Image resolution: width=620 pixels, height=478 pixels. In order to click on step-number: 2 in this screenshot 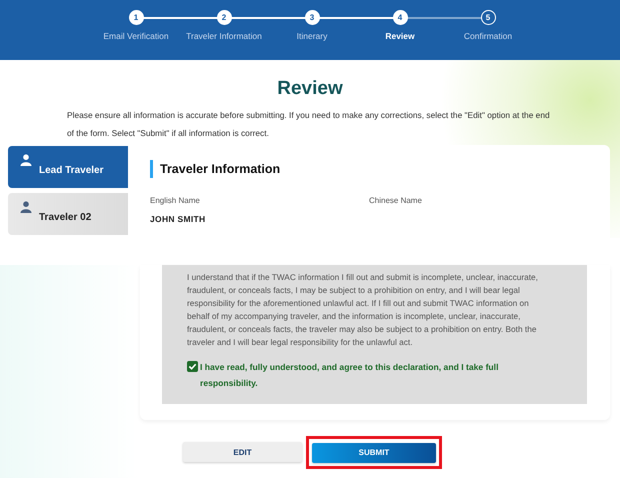, I will do `click(224, 17)`.